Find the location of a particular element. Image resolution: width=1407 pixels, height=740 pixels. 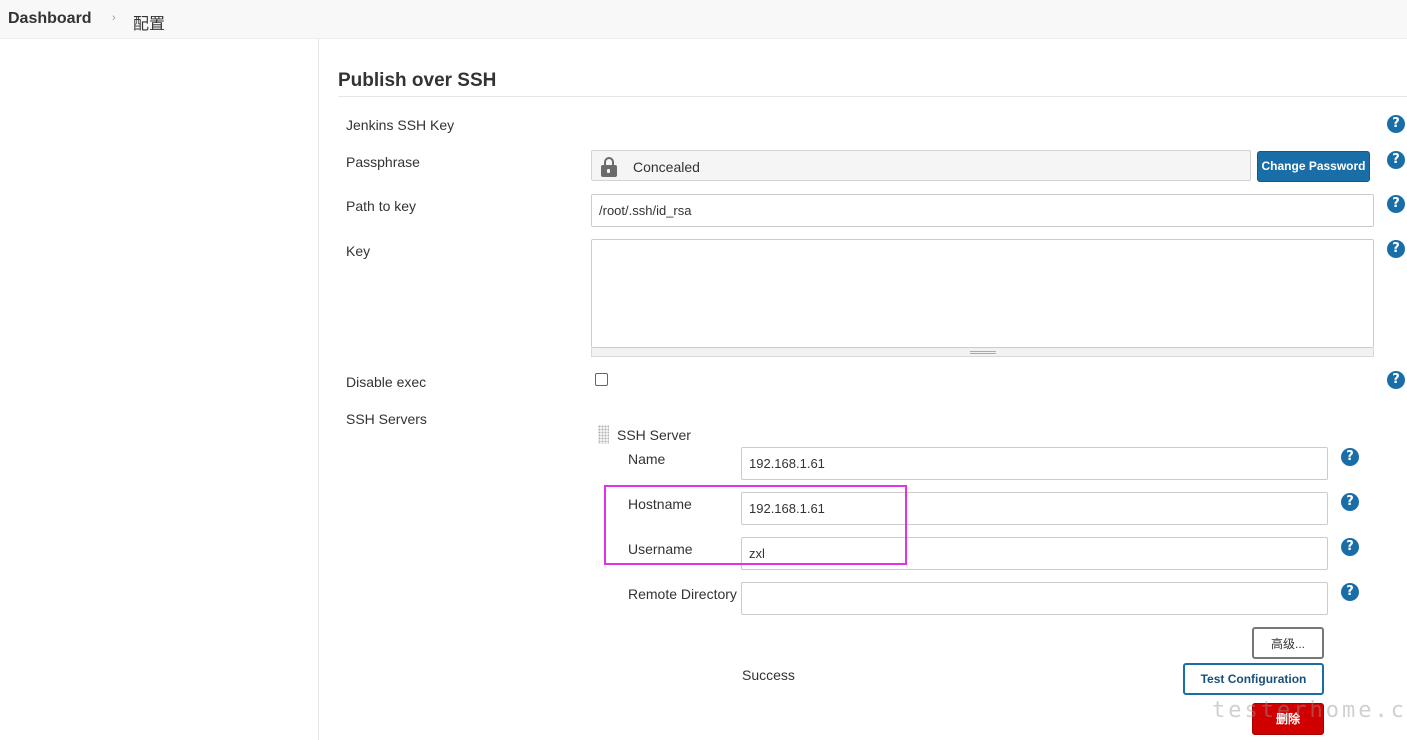

ssh-server-name-label: Name is located at coordinates (647, 459).